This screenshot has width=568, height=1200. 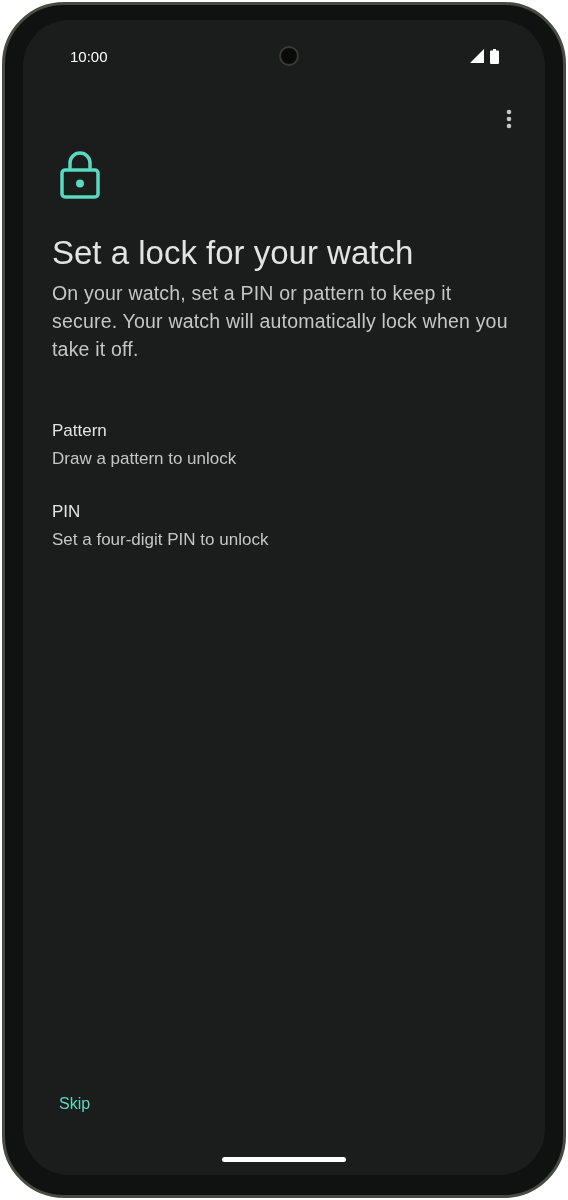 I want to click on lock-option: Pattern Draw a pattern to unlock, so click(x=284, y=445).